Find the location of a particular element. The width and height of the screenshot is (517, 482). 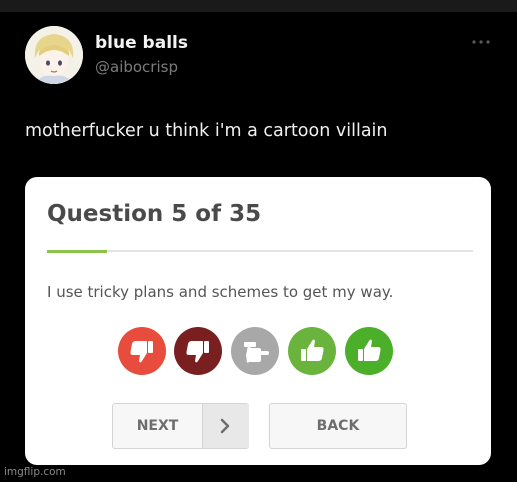

avatar-illustration is located at coordinates (54, 55).